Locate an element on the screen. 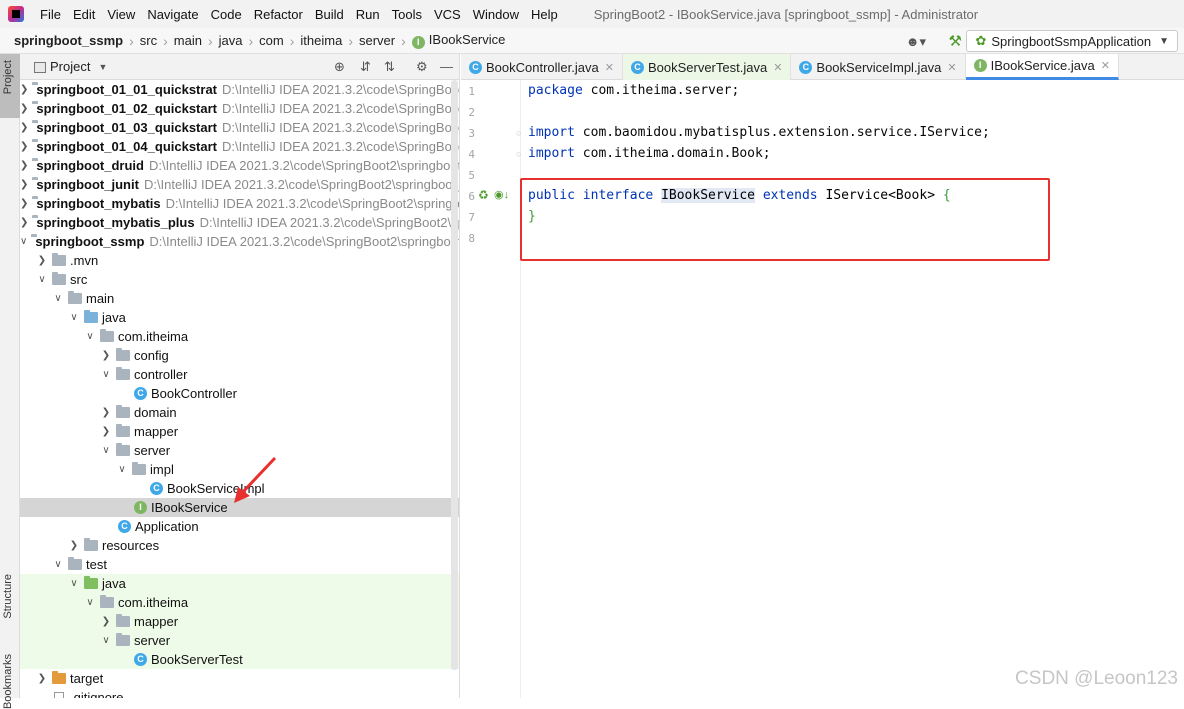 The width and height of the screenshot is (1184, 709). collapse-all-icon: ⇅ is located at coordinates (389, 67).